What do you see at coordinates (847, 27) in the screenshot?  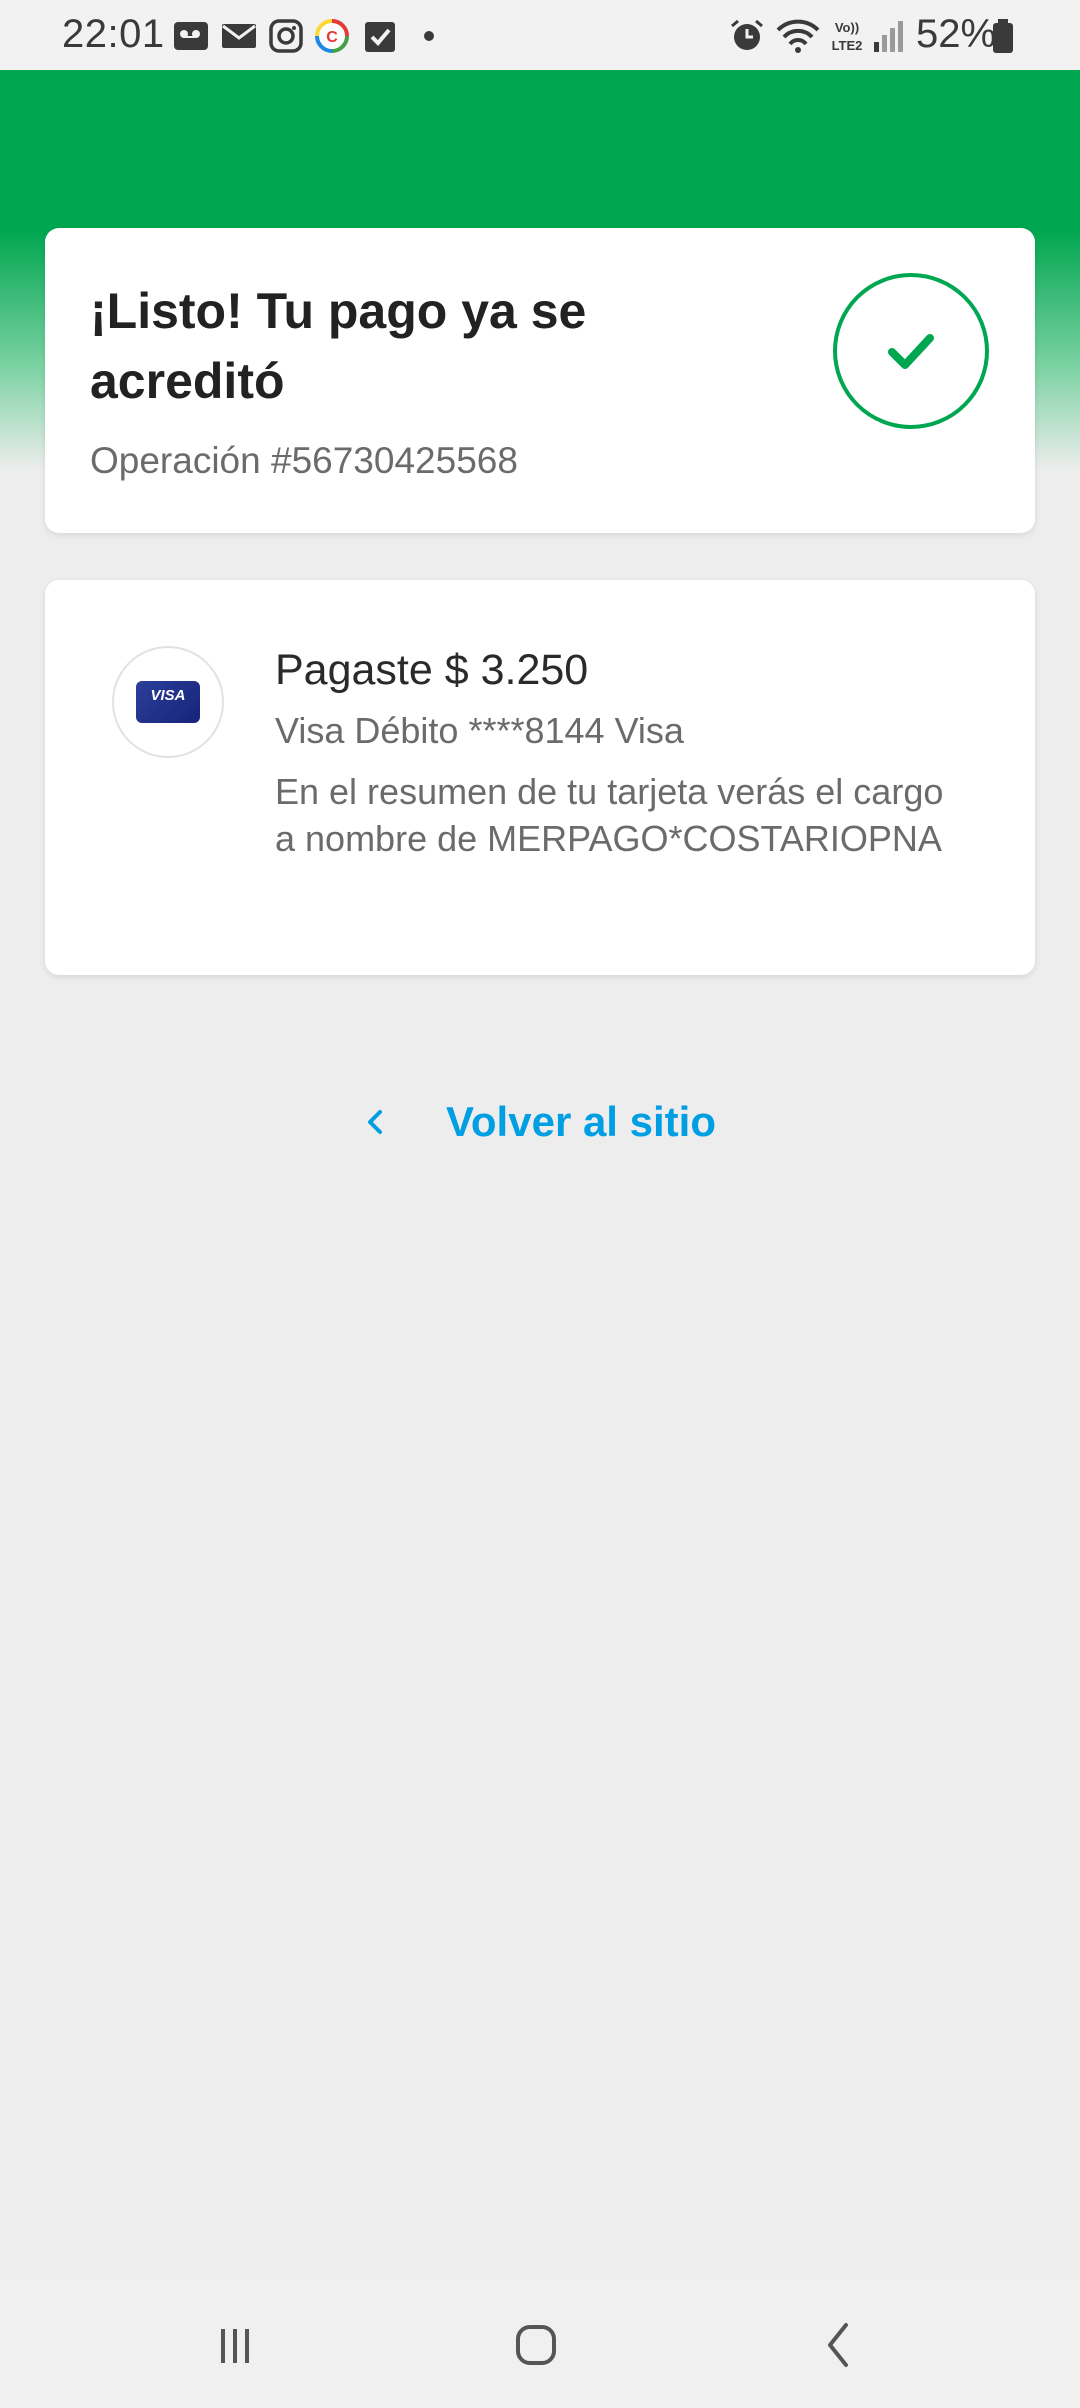 I see `svg-text: Vo))` at bounding box center [847, 27].